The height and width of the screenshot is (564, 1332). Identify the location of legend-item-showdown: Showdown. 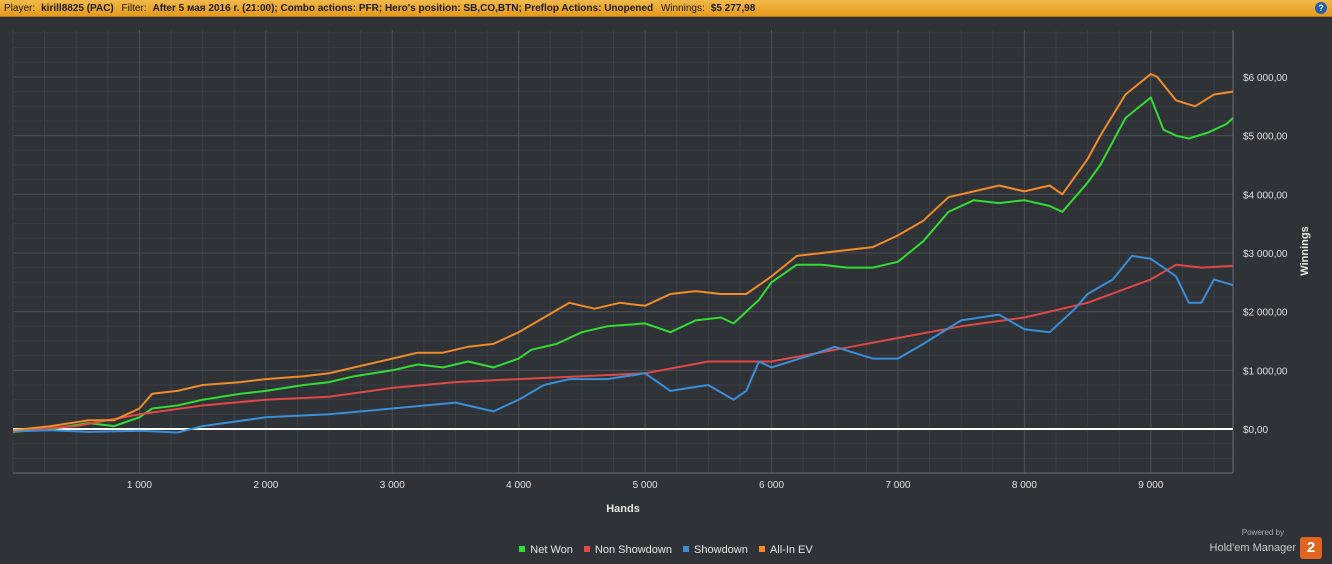
(715, 550).